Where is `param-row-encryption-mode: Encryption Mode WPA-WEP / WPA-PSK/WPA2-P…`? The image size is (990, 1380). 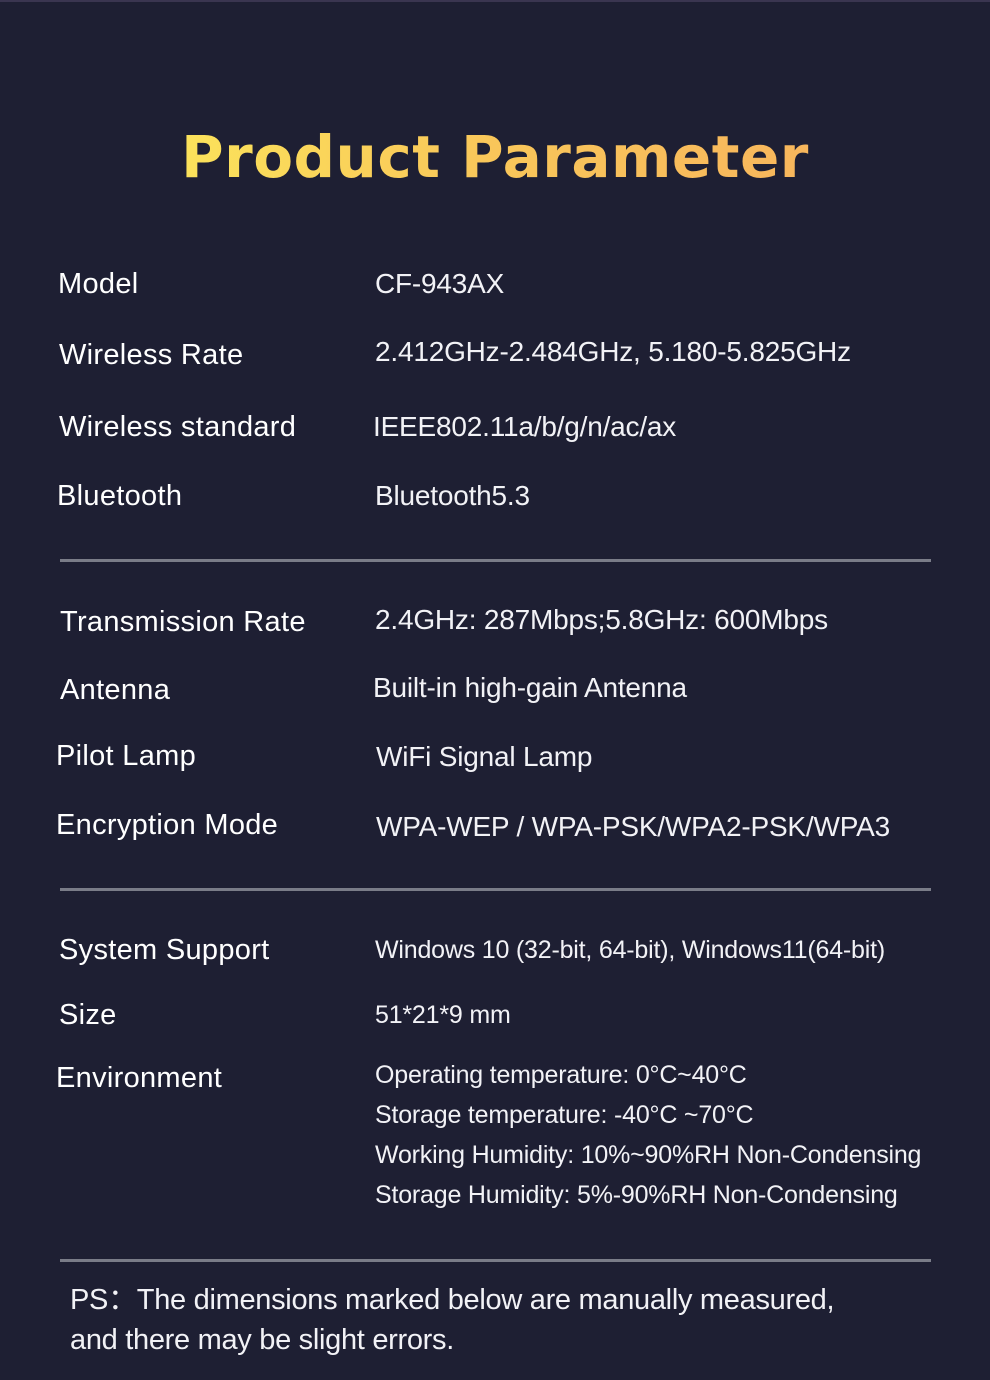
param-row-encryption-mode: Encryption Mode WPA-WEP / WPA-PSK/WPA2-P… is located at coordinates (495, 825).